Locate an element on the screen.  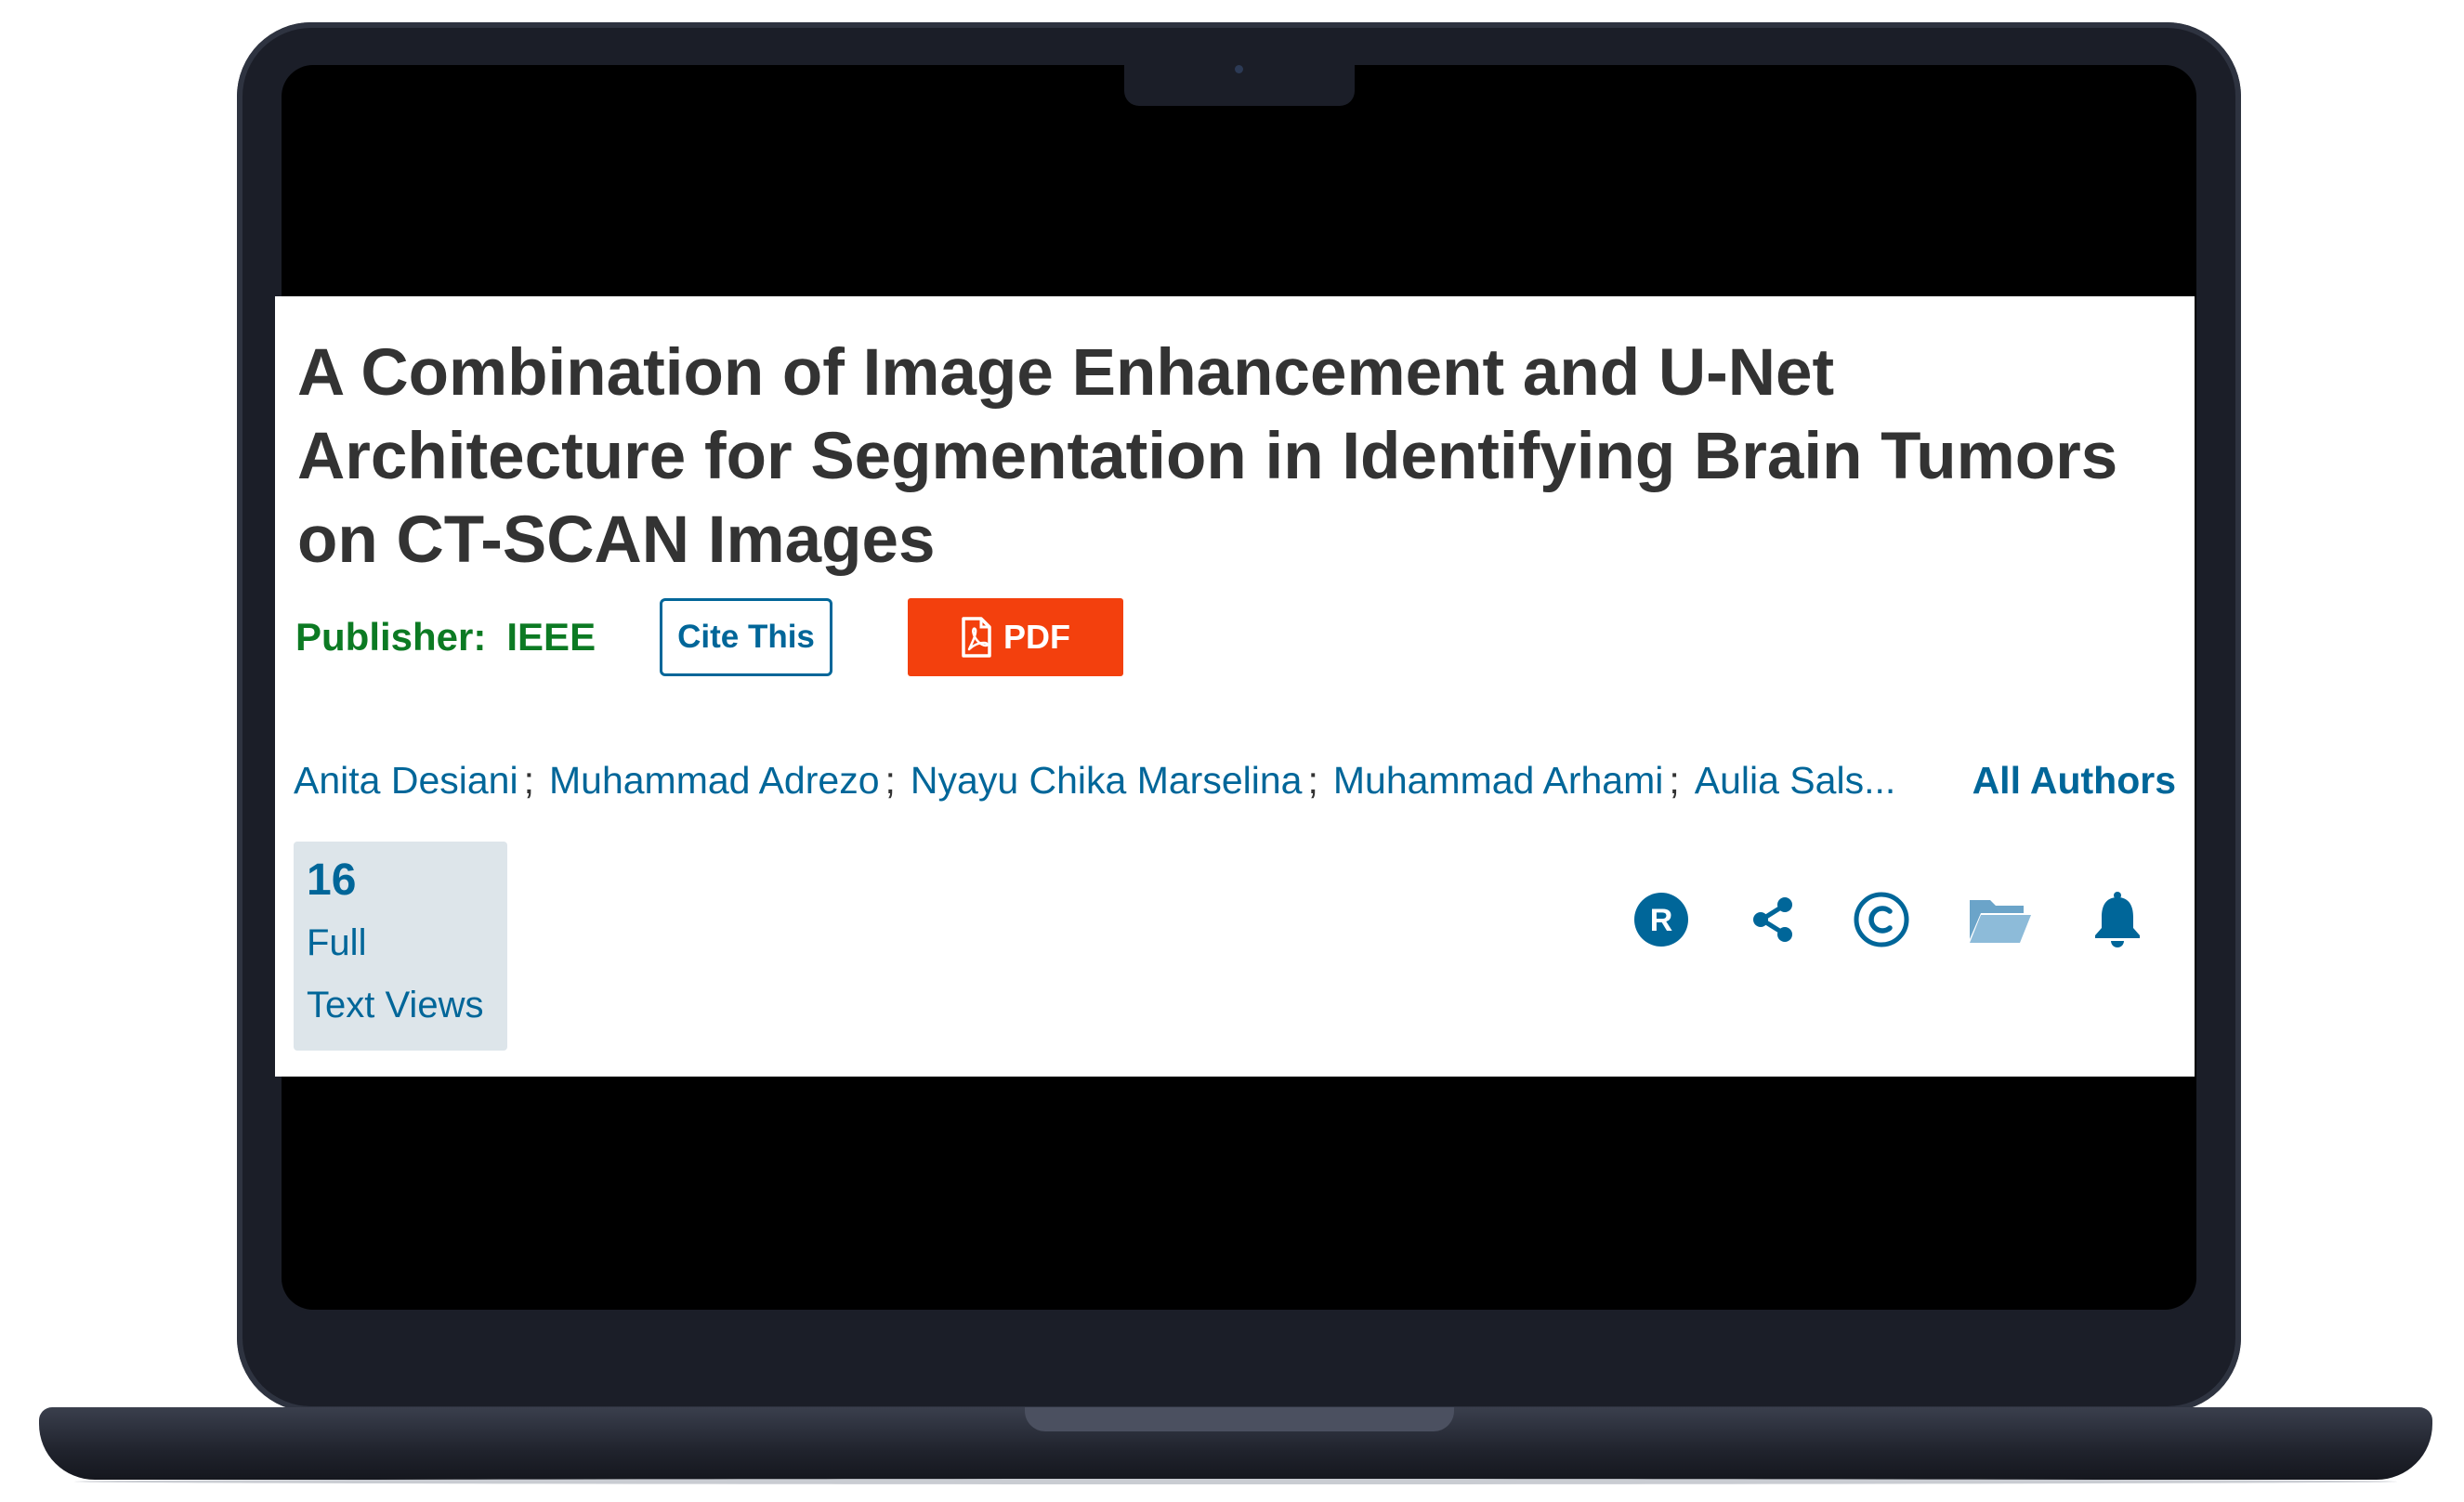
laptop-base-groove is located at coordinates (1239, 1419).